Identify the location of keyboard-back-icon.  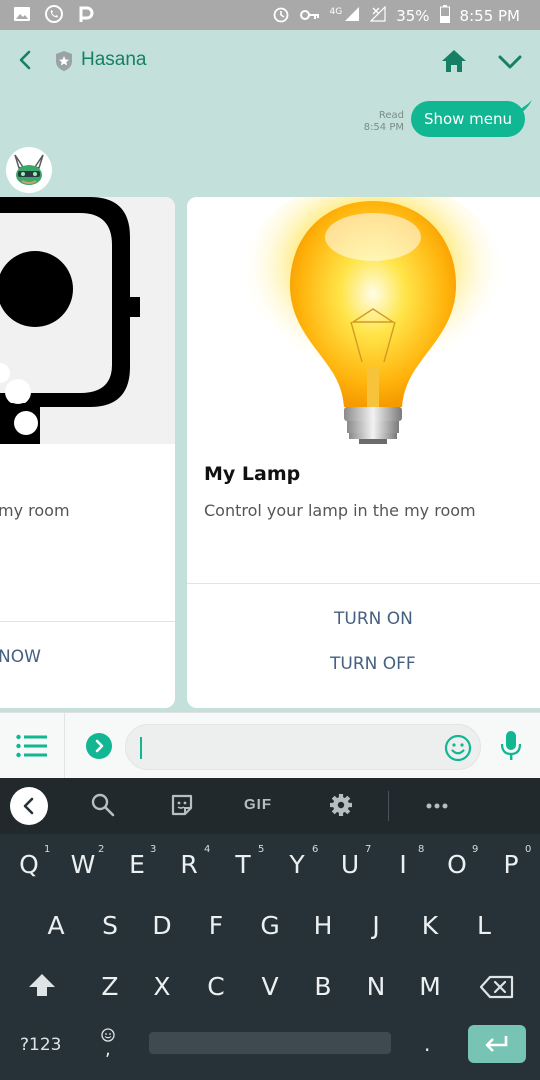
(29, 806).